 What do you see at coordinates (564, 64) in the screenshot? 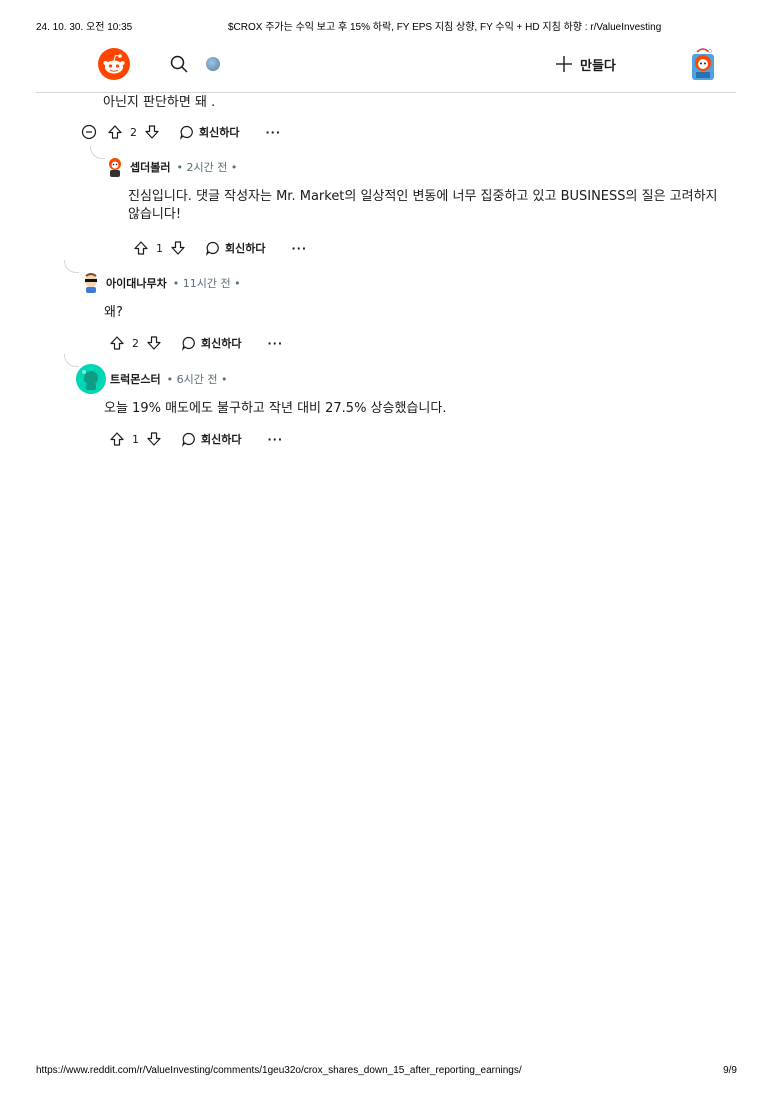
I see `plus-icon` at bounding box center [564, 64].